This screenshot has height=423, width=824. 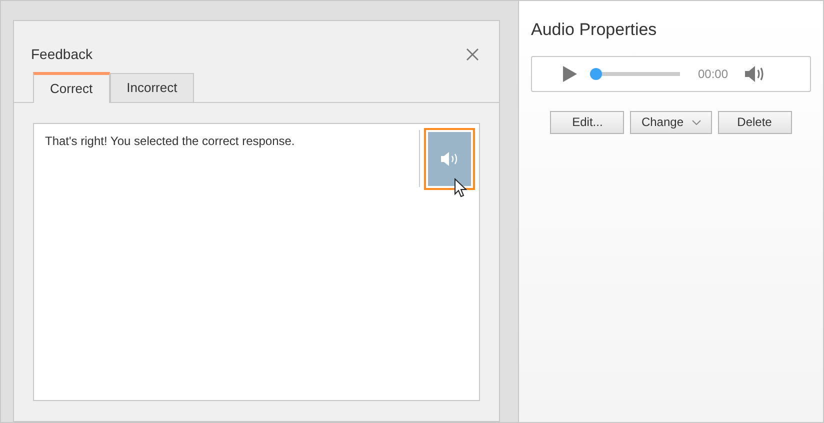 What do you see at coordinates (472, 54) in the screenshot?
I see `close-icon` at bounding box center [472, 54].